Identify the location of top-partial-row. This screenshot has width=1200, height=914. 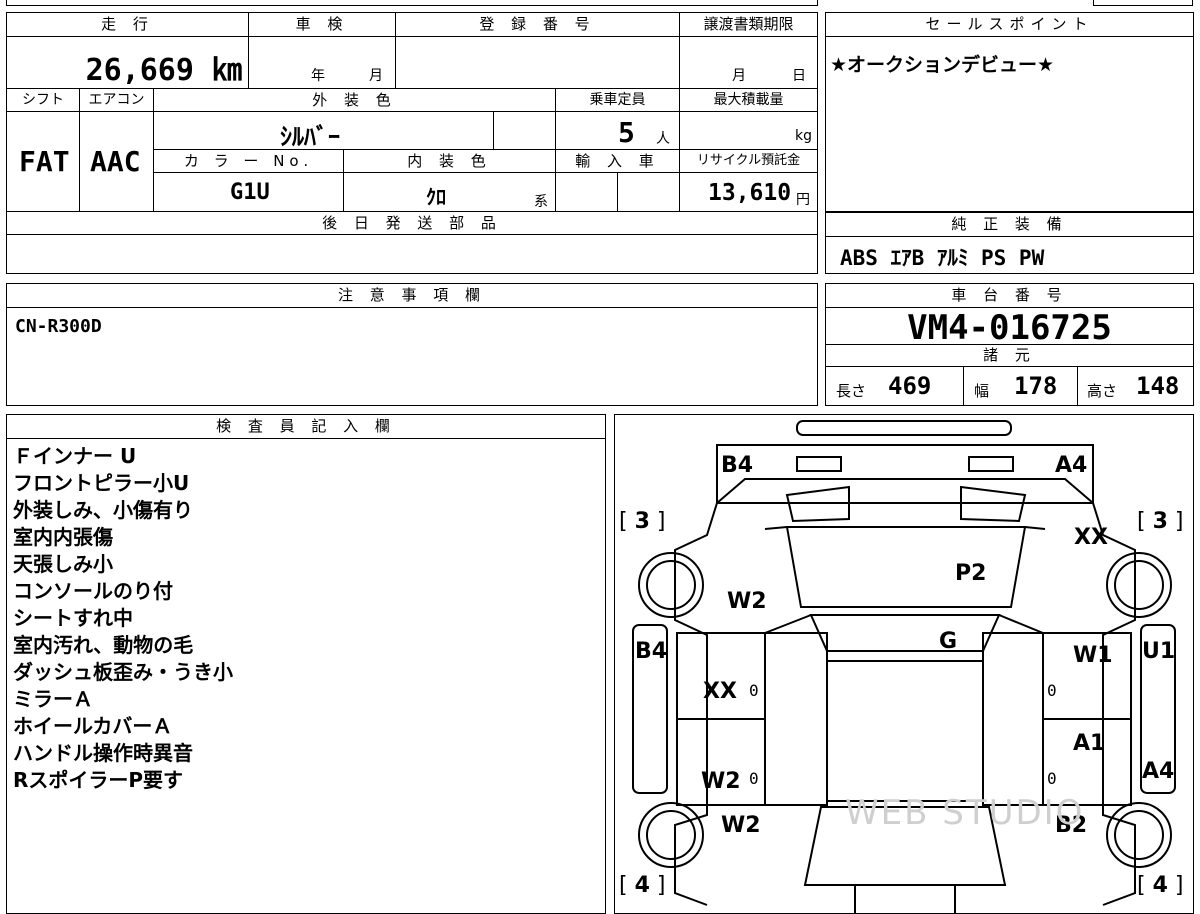
(412, 3).